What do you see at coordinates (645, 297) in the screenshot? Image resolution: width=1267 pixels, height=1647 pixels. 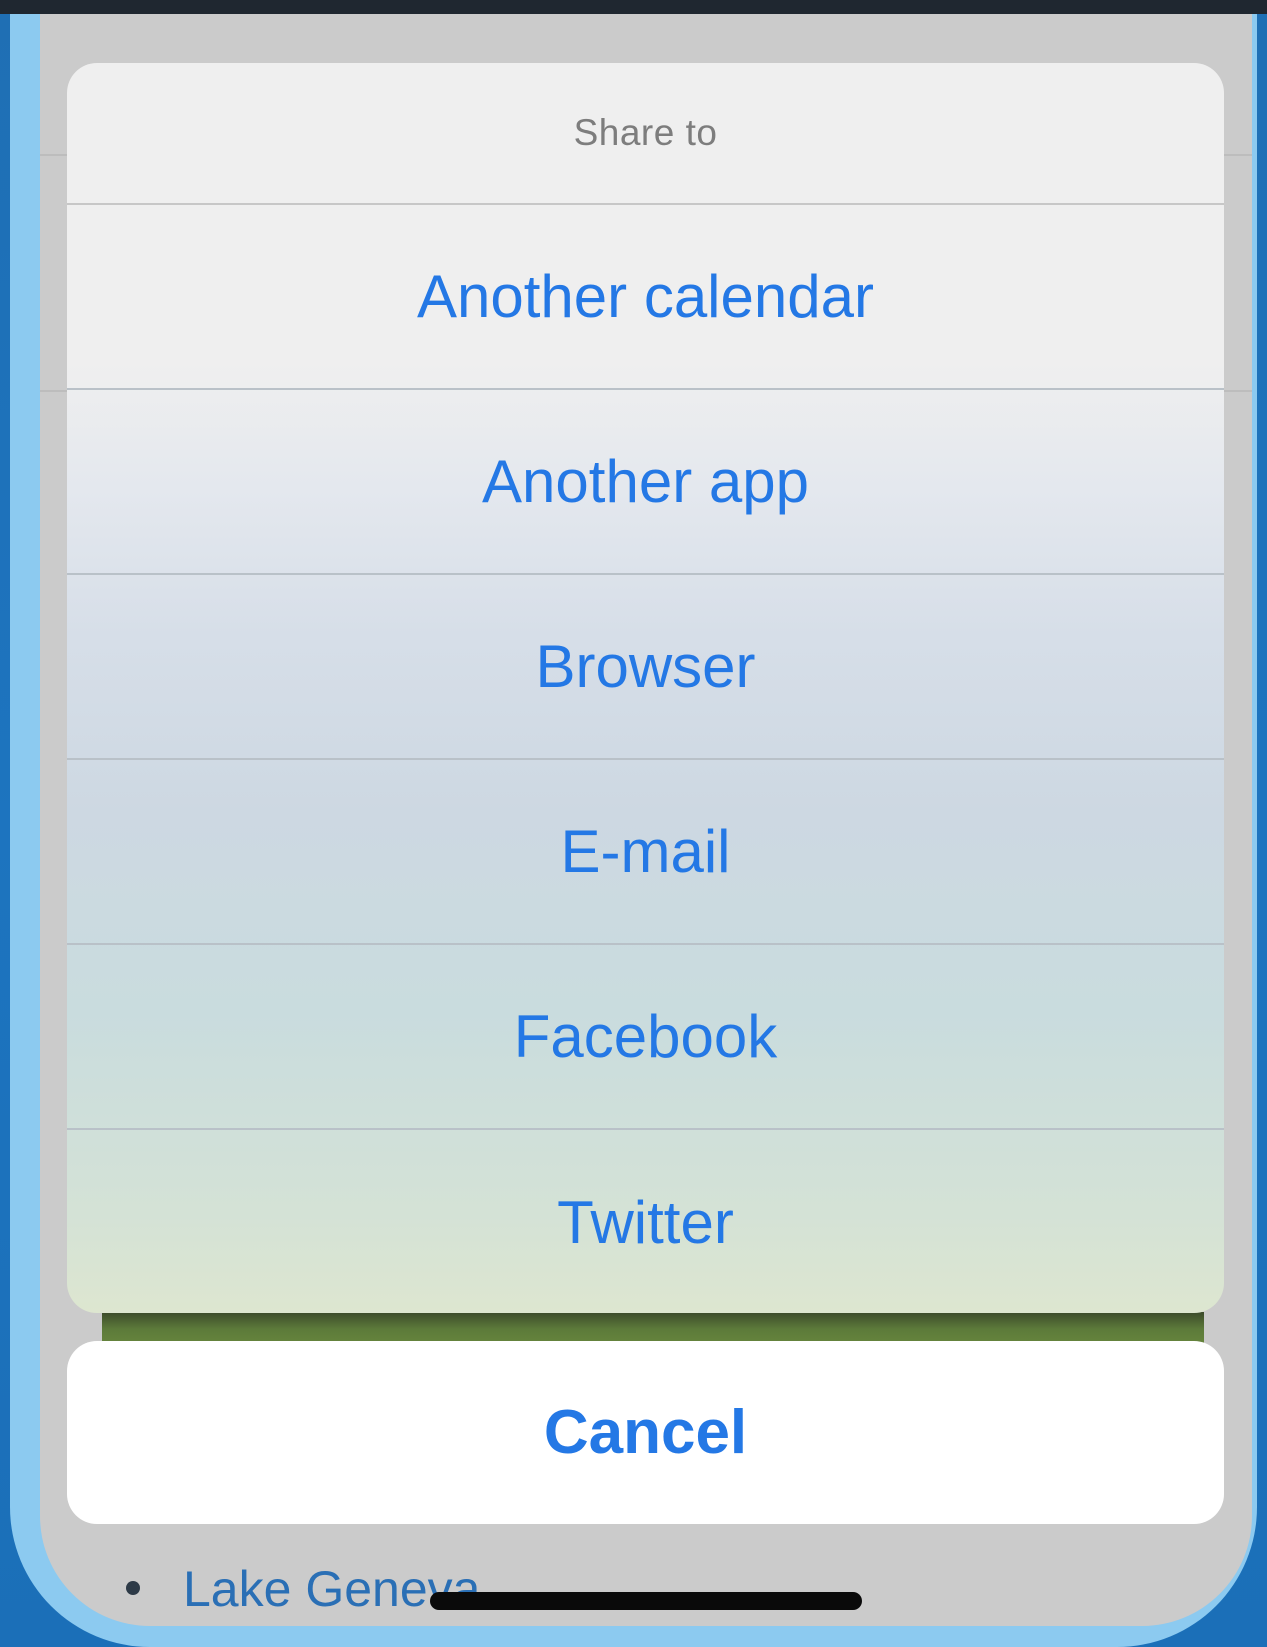 I see `share-option-another-calendar: Another calendar` at bounding box center [645, 297].